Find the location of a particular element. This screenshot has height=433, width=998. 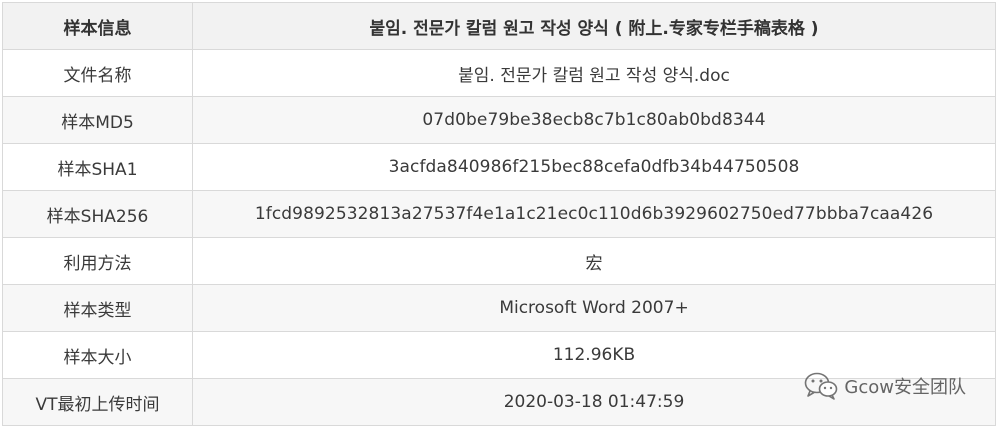

row-label-size: 样本大小 is located at coordinates (97, 355).